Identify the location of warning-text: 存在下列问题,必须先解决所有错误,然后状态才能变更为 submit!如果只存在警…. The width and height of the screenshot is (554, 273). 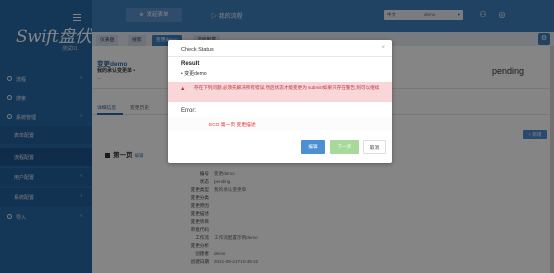
(287, 87).